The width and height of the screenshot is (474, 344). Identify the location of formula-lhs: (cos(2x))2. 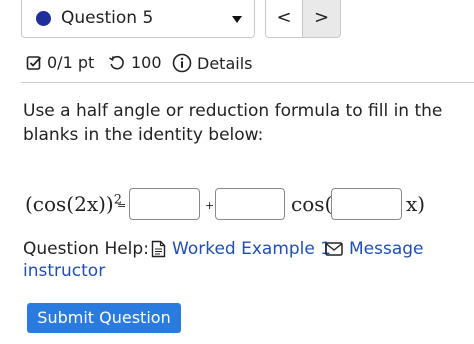
(74, 204).